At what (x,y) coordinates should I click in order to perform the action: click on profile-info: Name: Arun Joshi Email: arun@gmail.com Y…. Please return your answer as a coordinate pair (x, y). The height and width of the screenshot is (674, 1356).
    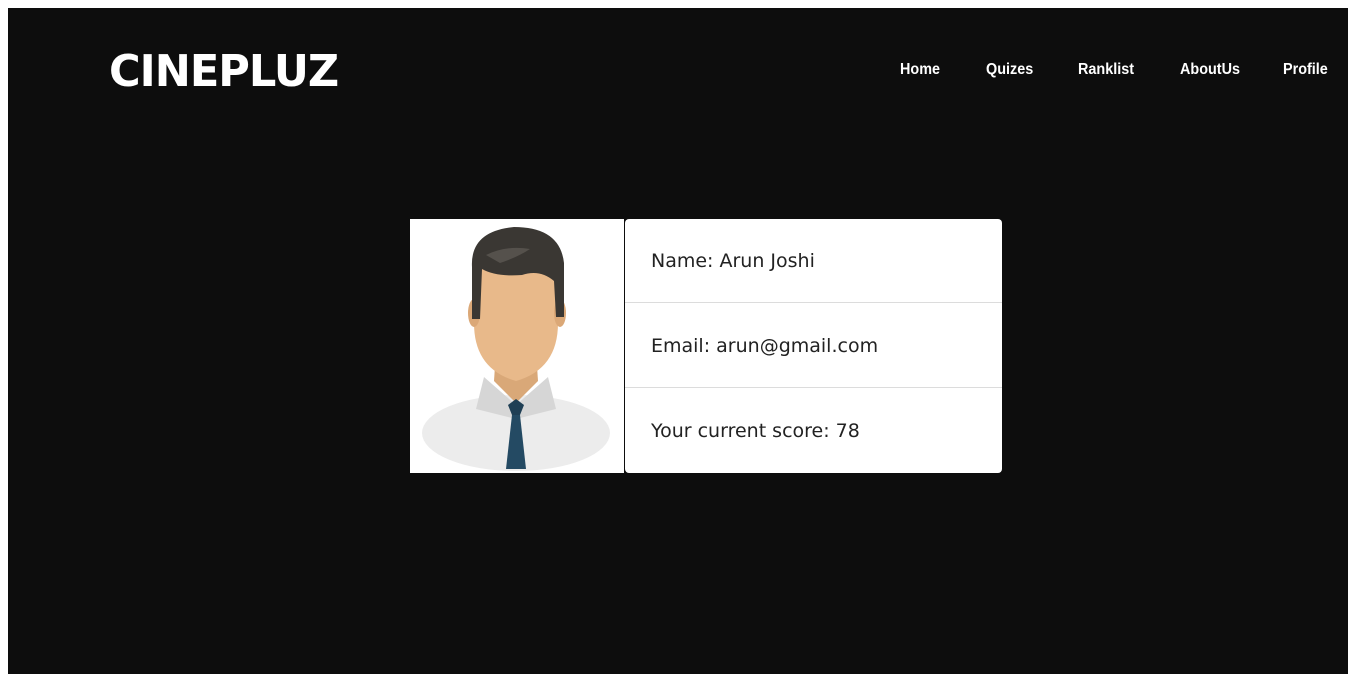
    Looking at the image, I should click on (813, 346).